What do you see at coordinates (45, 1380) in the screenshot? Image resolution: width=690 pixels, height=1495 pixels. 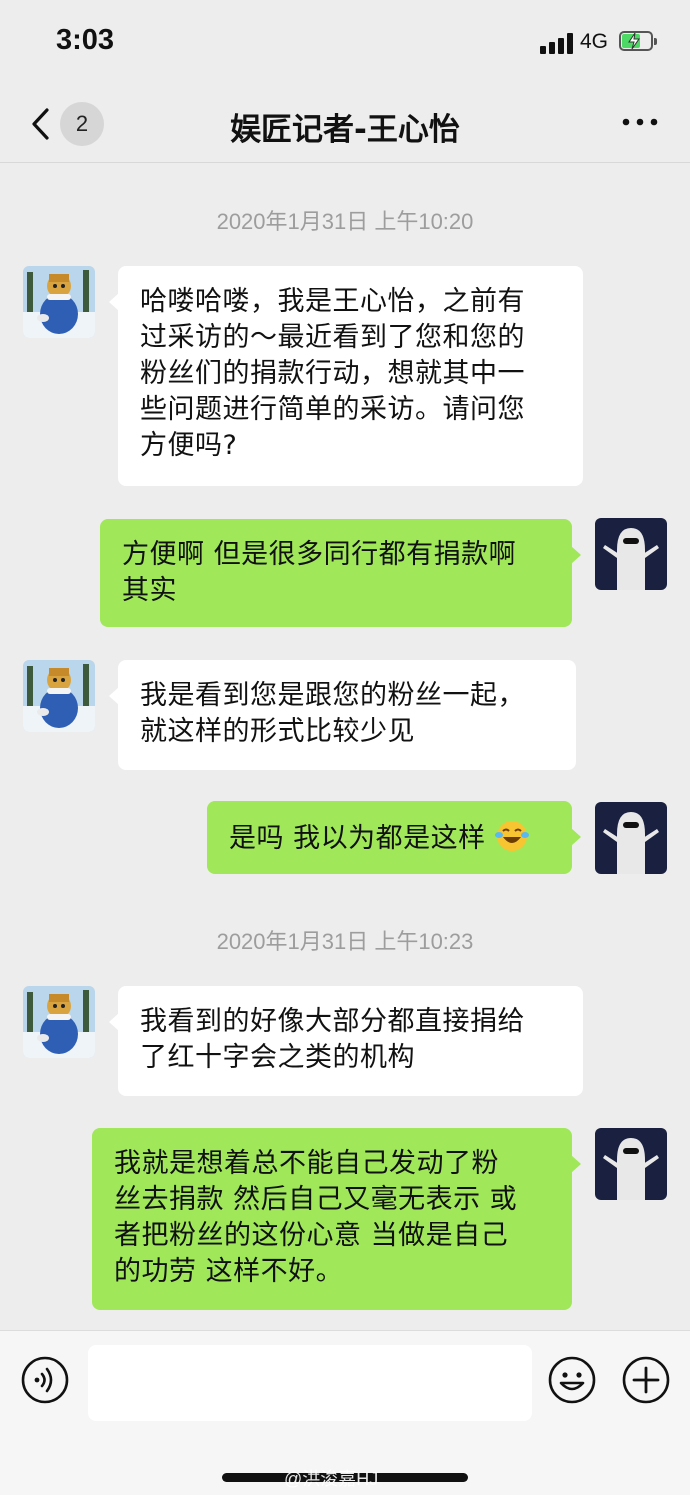 I see `voice-icon` at bounding box center [45, 1380].